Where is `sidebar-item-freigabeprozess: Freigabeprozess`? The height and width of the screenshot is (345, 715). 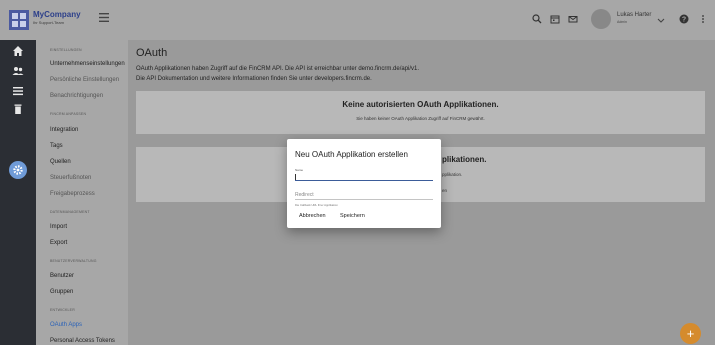 sidebar-item-freigabeprozess: Freigabeprozess is located at coordinates (72, 194).